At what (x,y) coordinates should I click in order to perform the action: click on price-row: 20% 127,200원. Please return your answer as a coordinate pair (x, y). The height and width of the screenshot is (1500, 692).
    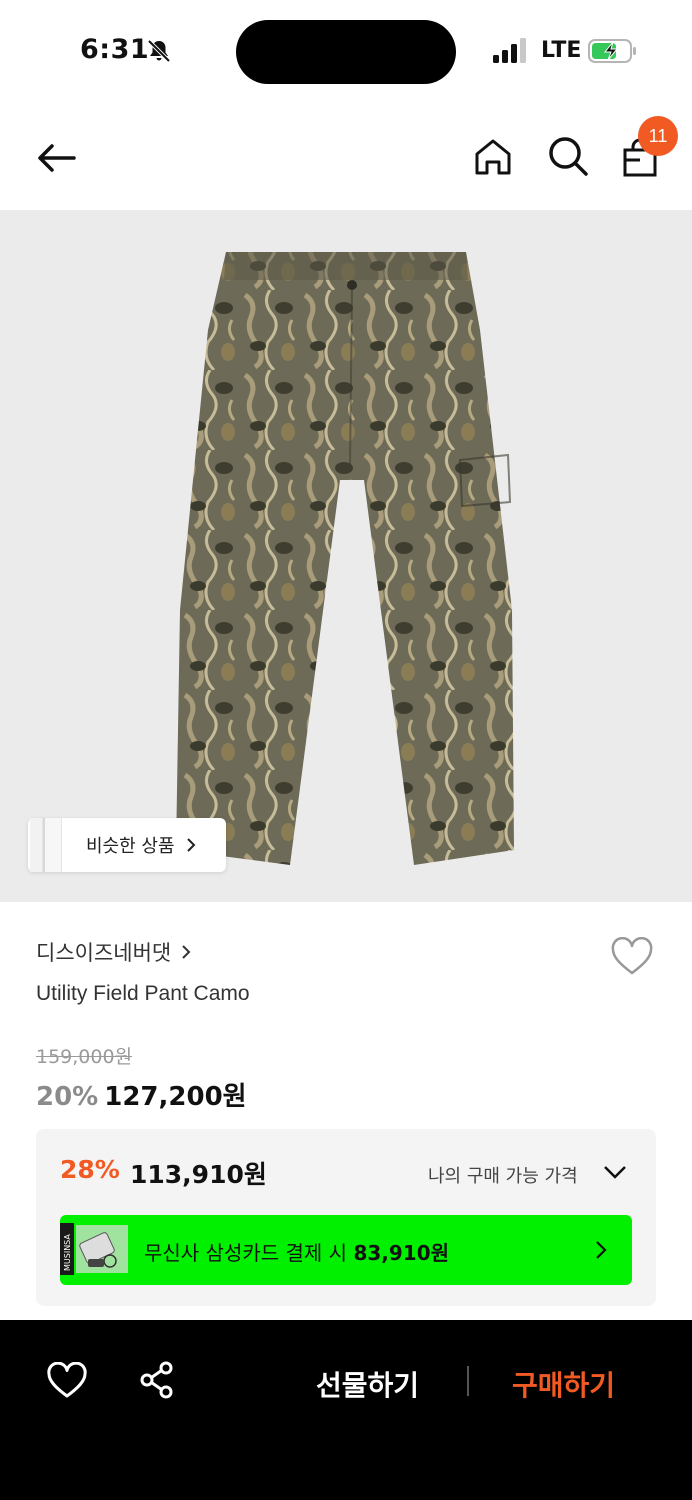
    Looking at the image, I should click on (141, 1094).